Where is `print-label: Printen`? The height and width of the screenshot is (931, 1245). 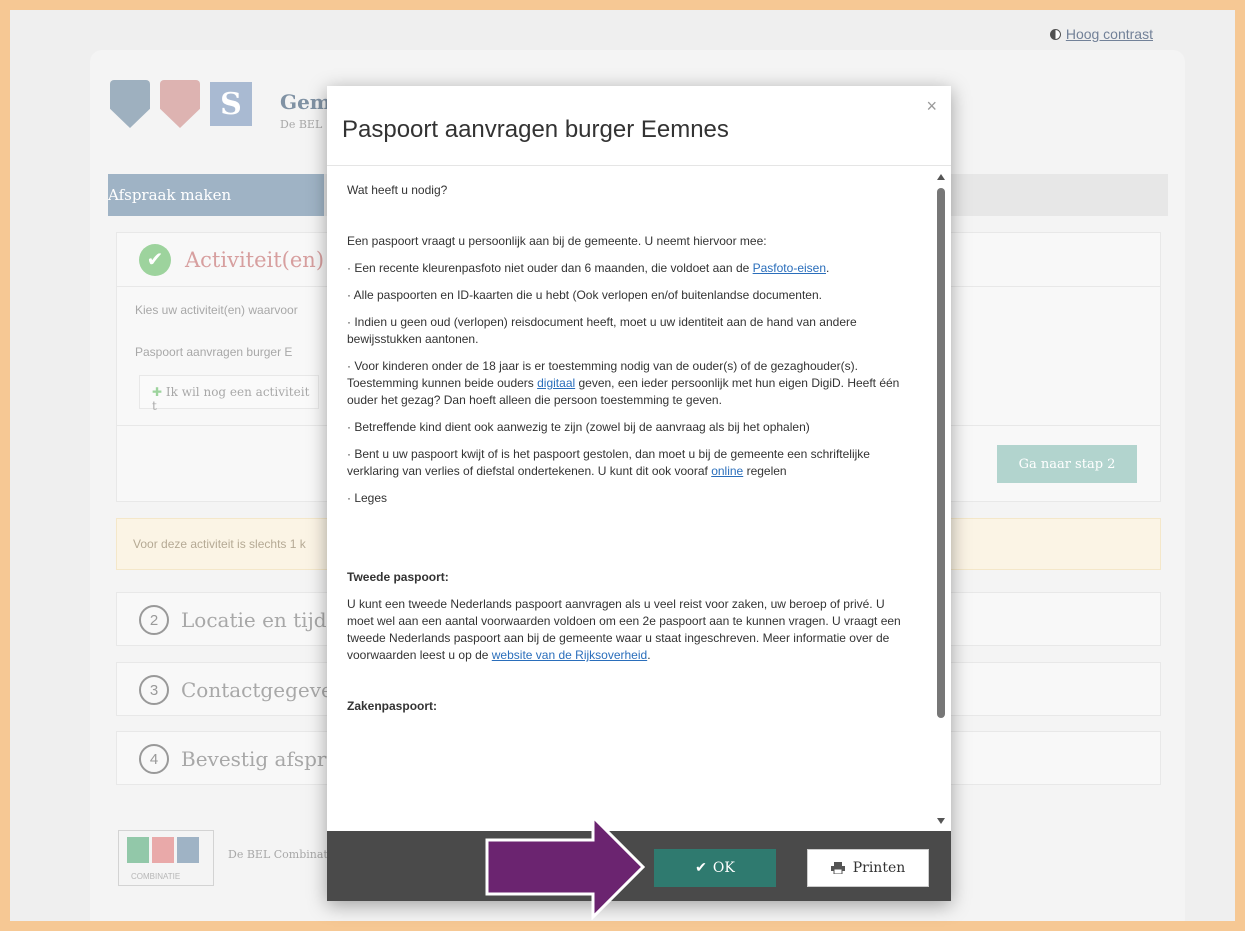 print-label: Printen is located at coordinates (879, 868).